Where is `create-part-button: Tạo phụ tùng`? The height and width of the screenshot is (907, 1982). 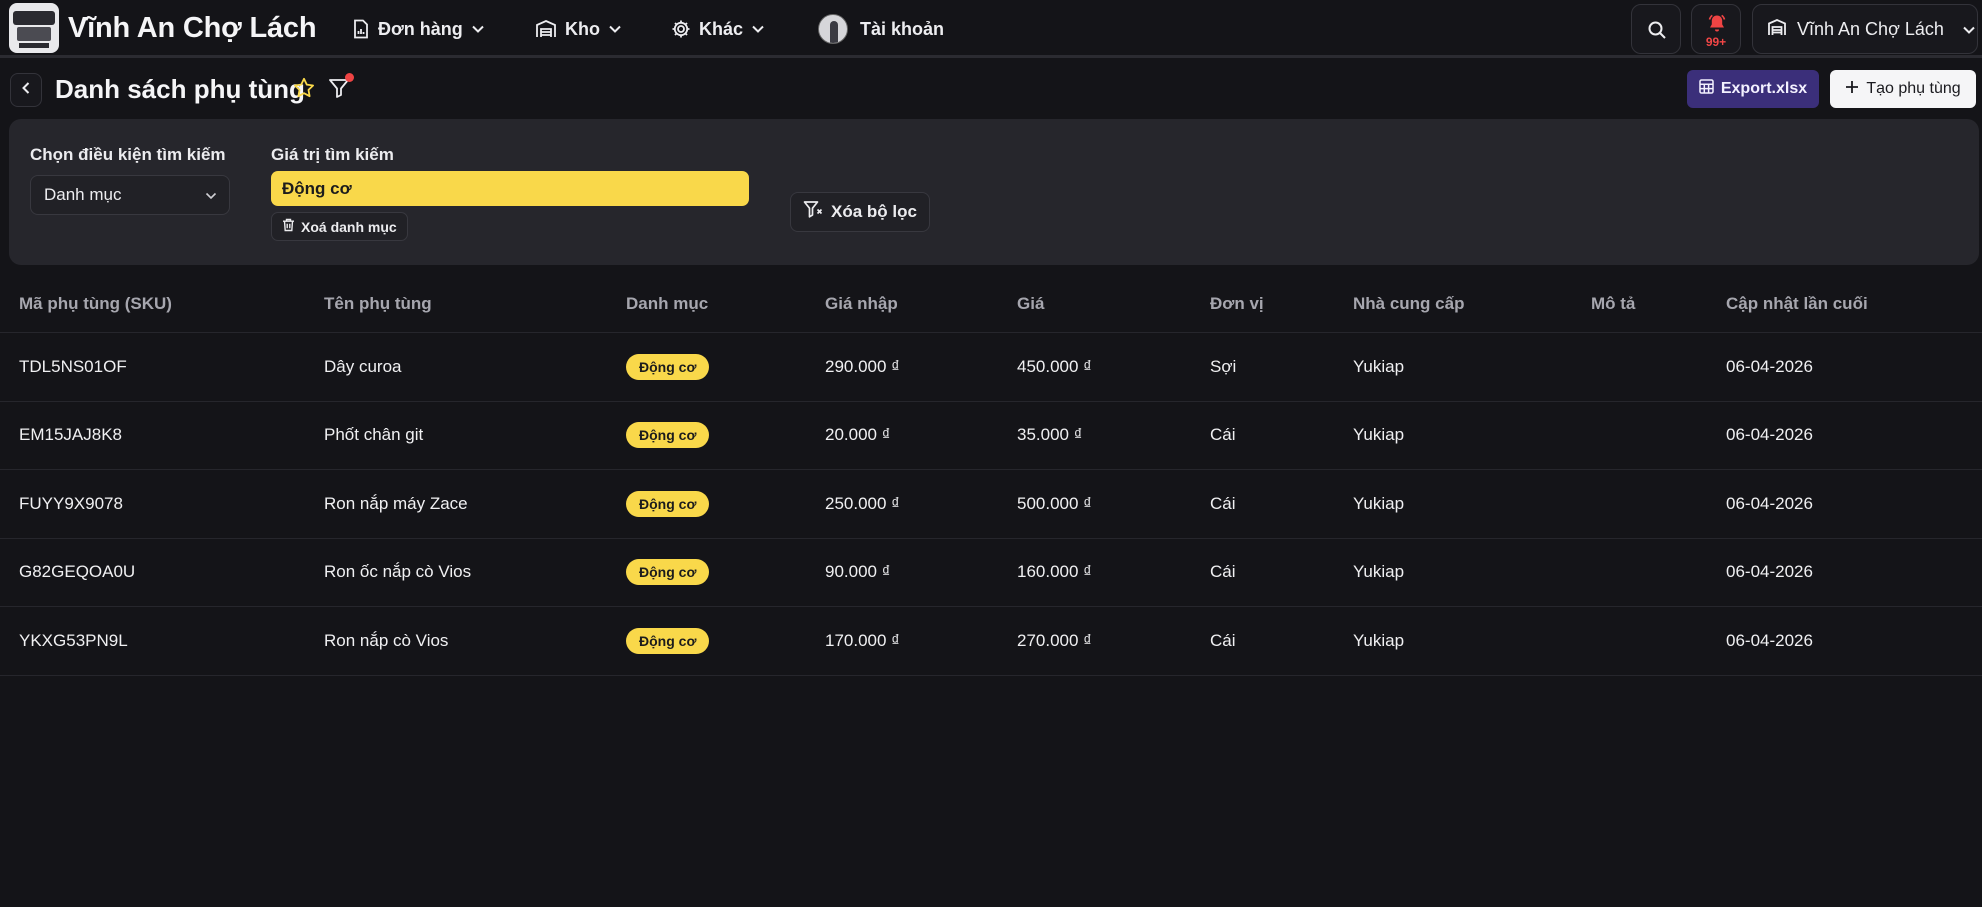 create-part-button: Tạo phụ tùng is located at coordinates (1903, 89).